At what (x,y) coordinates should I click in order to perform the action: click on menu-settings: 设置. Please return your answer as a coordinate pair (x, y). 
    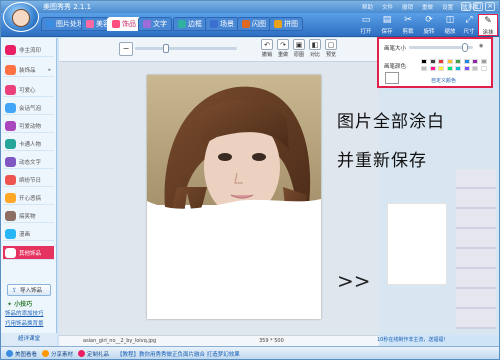
    Looking at the image, I should click on (447, 7).